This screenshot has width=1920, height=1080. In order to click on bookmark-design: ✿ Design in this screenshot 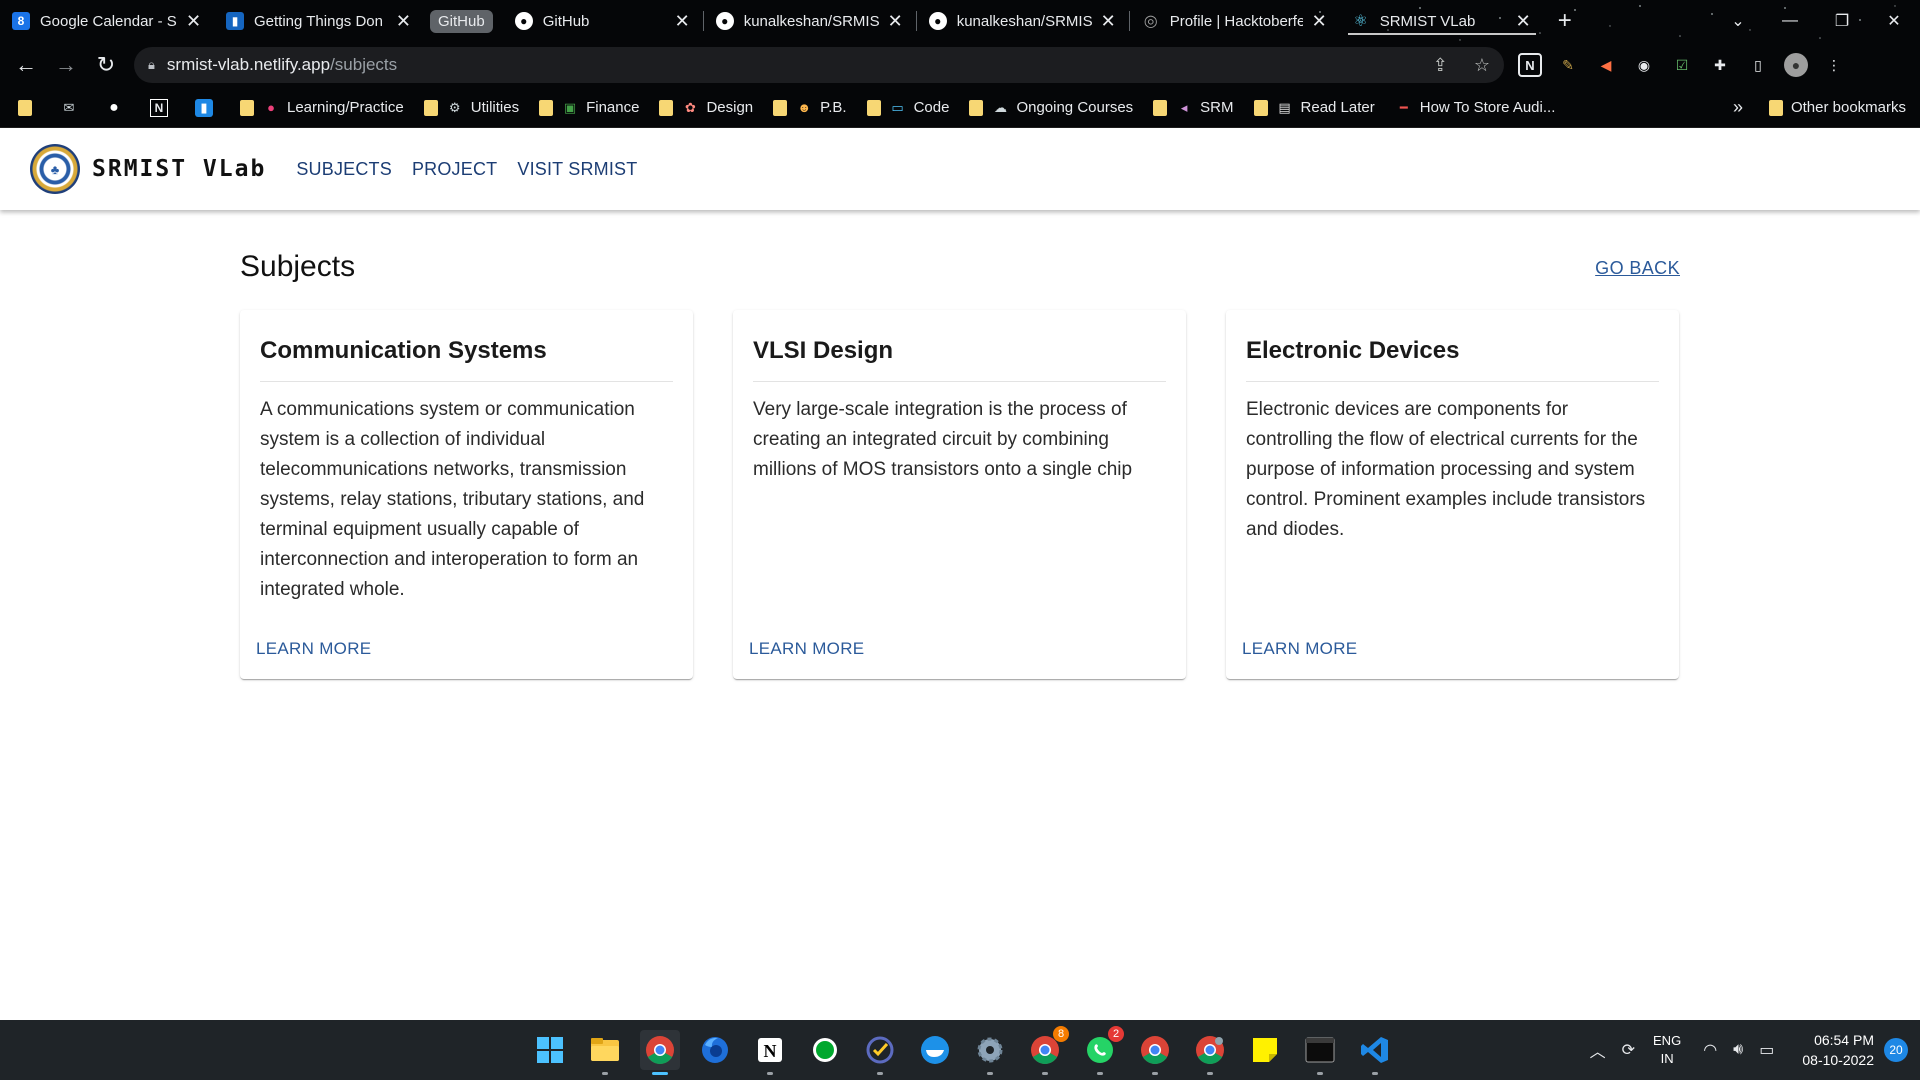, I will do `click(706, 108)`.